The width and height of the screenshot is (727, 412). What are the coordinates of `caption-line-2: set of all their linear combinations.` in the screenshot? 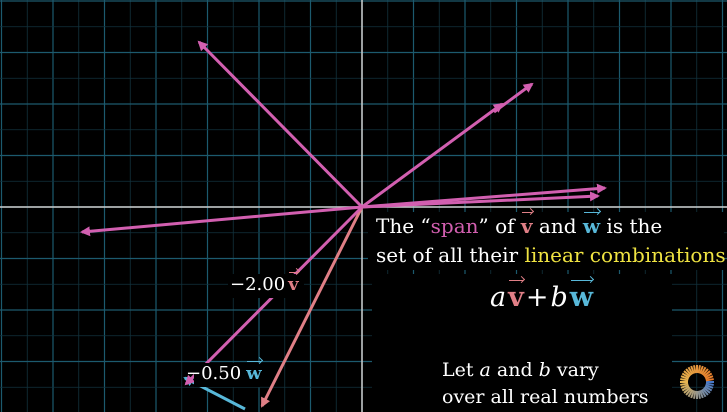 It's located at (551, 255).